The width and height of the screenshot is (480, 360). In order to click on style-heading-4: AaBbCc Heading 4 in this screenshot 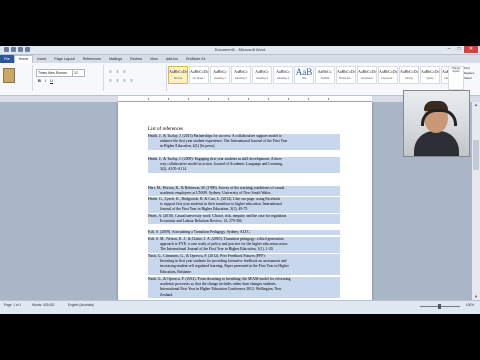, I will do `click(283, 75)`.